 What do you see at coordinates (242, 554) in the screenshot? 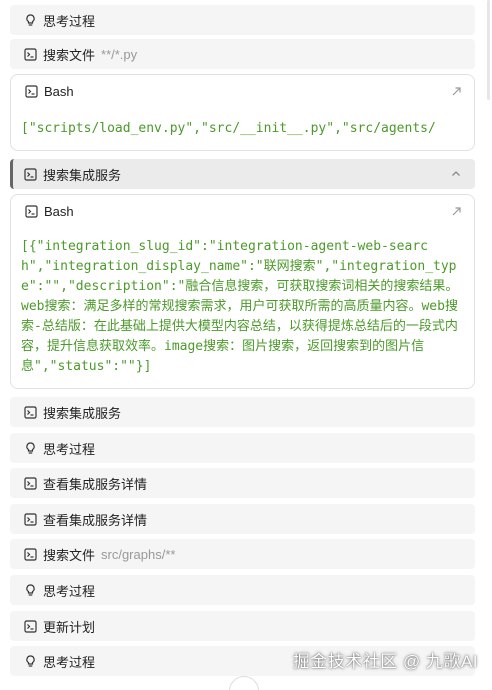
I see `step-search-files: 搜索文件 src/graphs/**` at bounding box center [242, 554].